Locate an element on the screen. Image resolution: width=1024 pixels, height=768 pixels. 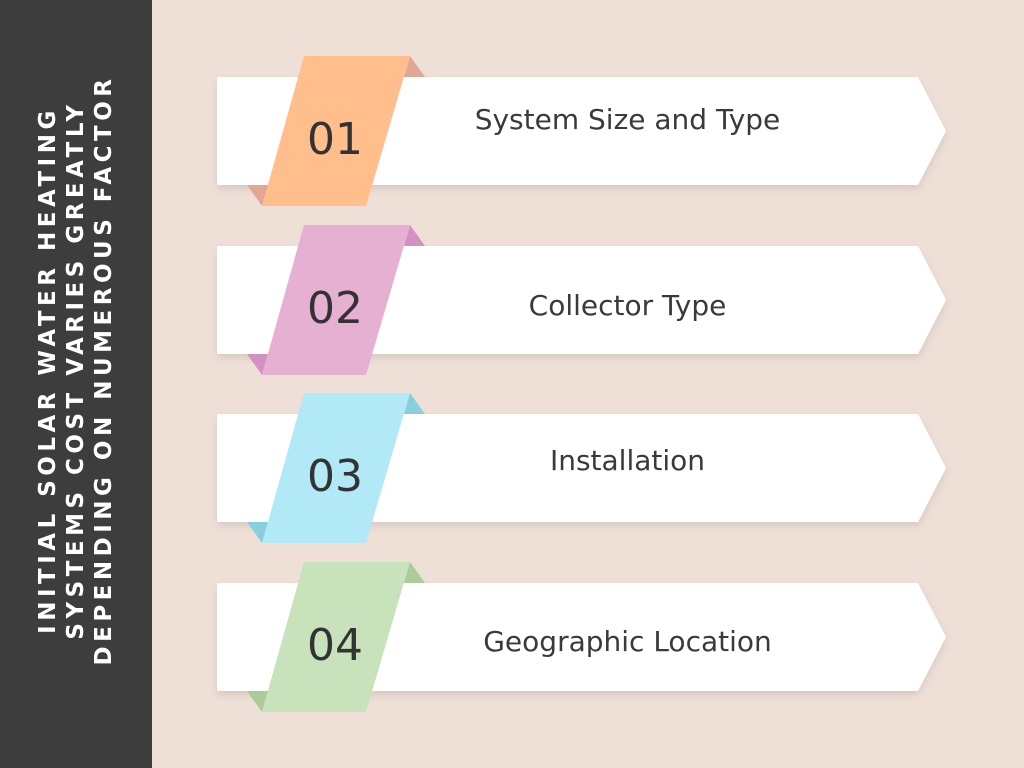
step-graphic is located at coordinates (581, 131).